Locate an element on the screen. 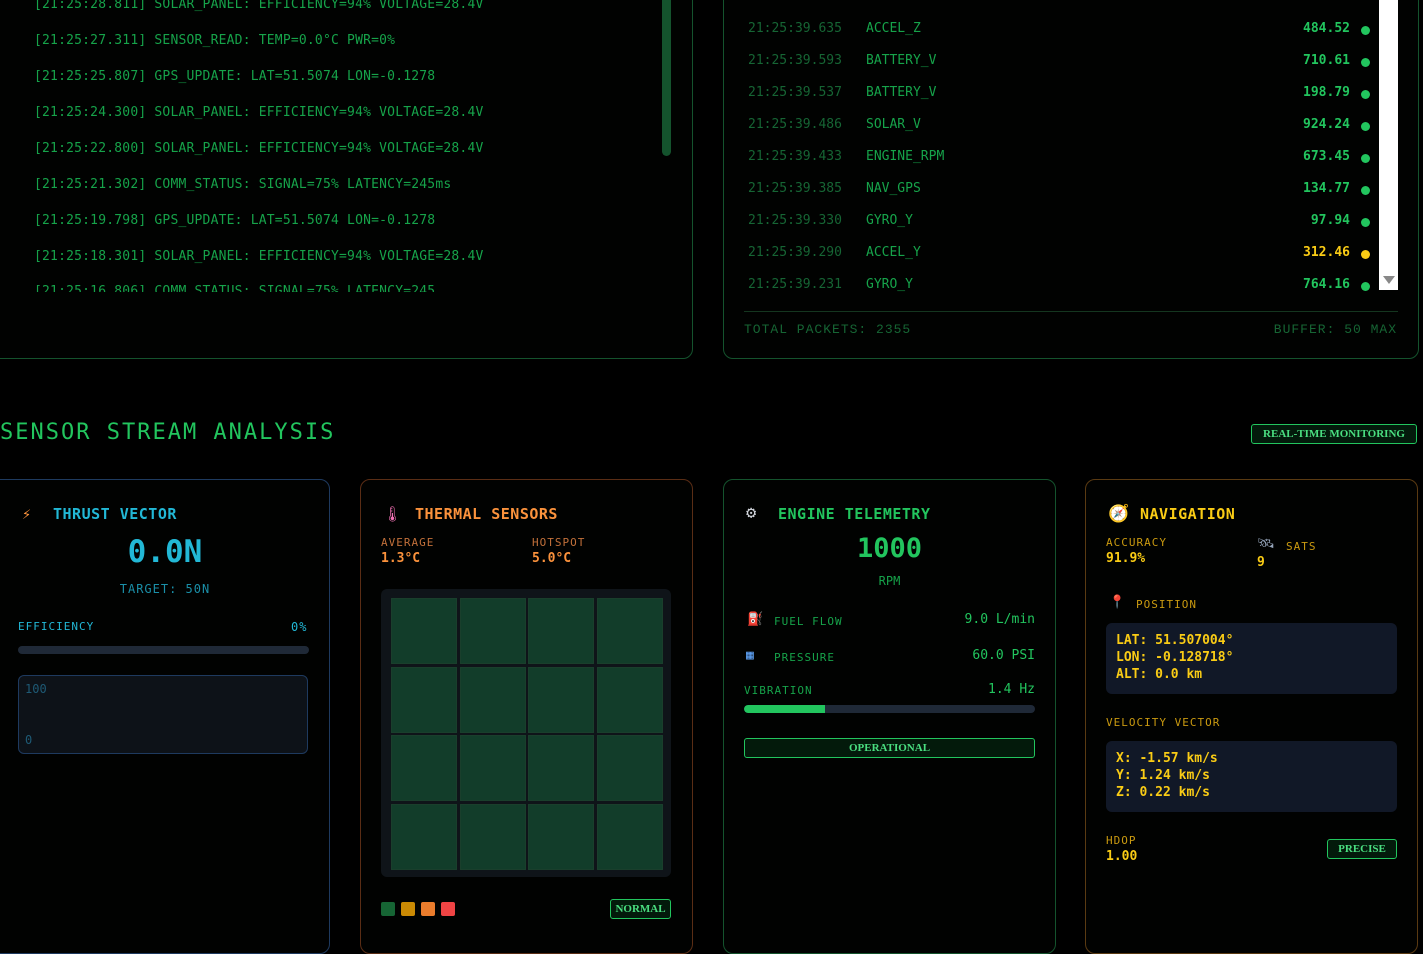  thermometer-icon: 🌡 is located at coordinates (393, 514).